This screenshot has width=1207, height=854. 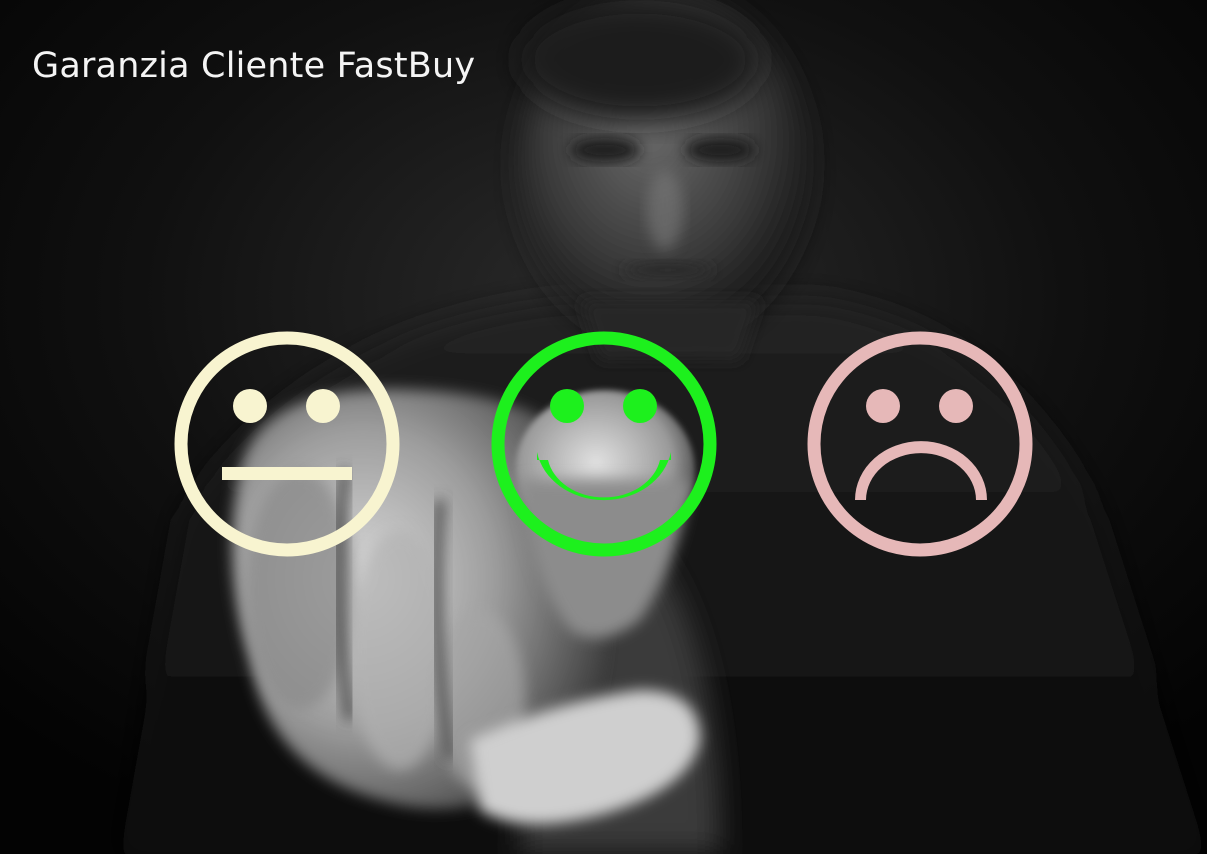 What do you see at coordinates (287, 444) in the screenshot?
I see `neutral-face-icon` at bounding box center [287, 444].